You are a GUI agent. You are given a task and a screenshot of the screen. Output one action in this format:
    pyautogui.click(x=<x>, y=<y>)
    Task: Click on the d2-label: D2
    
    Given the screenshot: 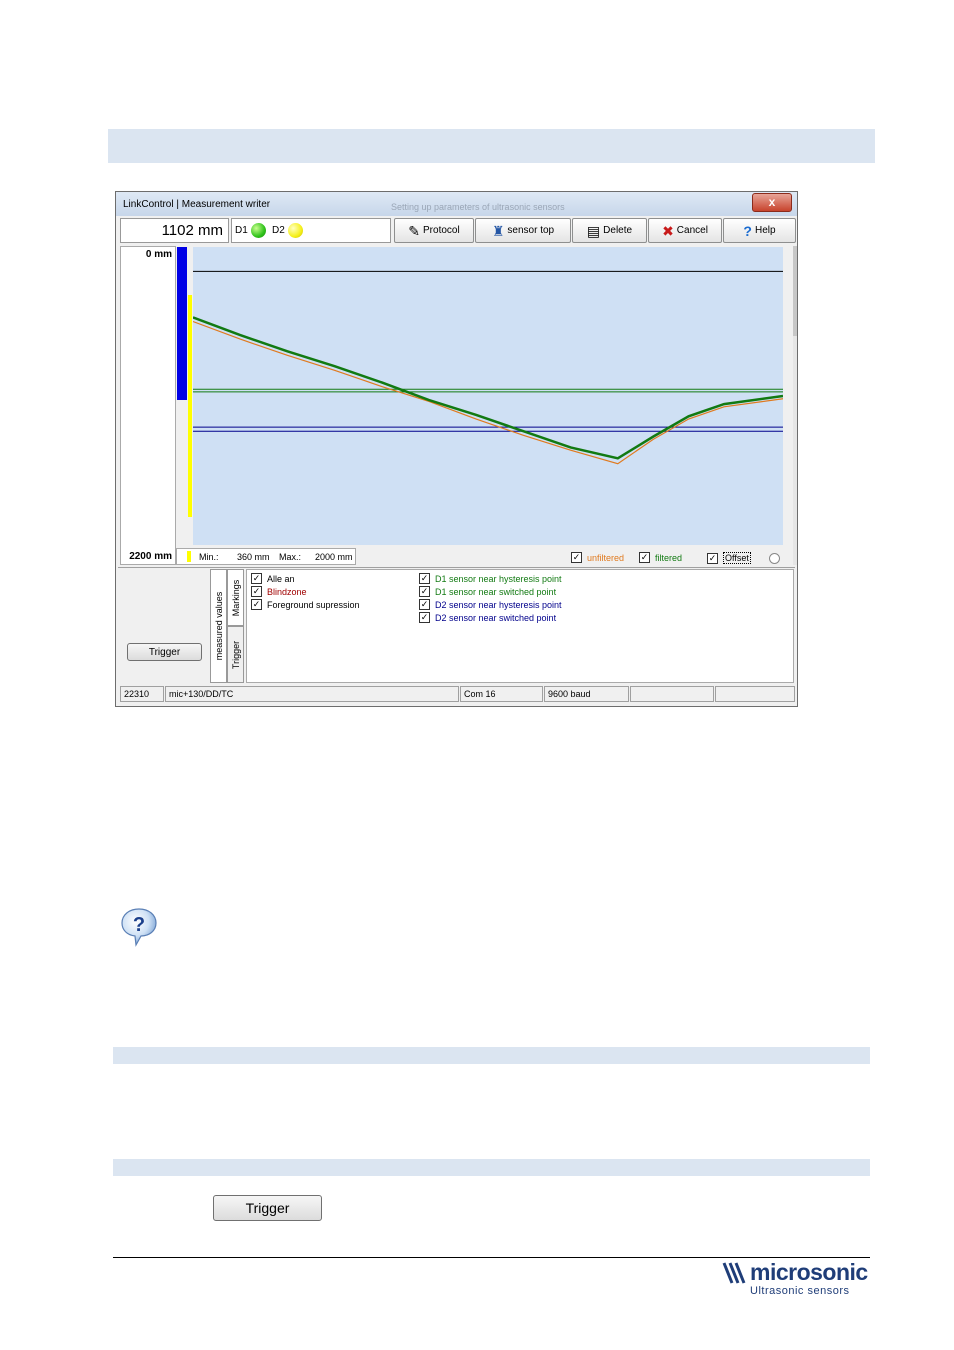 What is the action you would take?
    pyautogui.click(x=278, y=230)
    